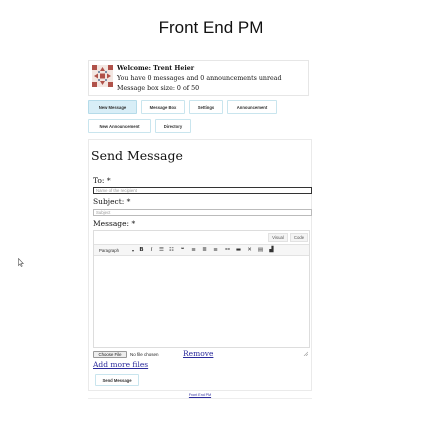  I want to click on page-title: Front End PM, so click(211, 27).